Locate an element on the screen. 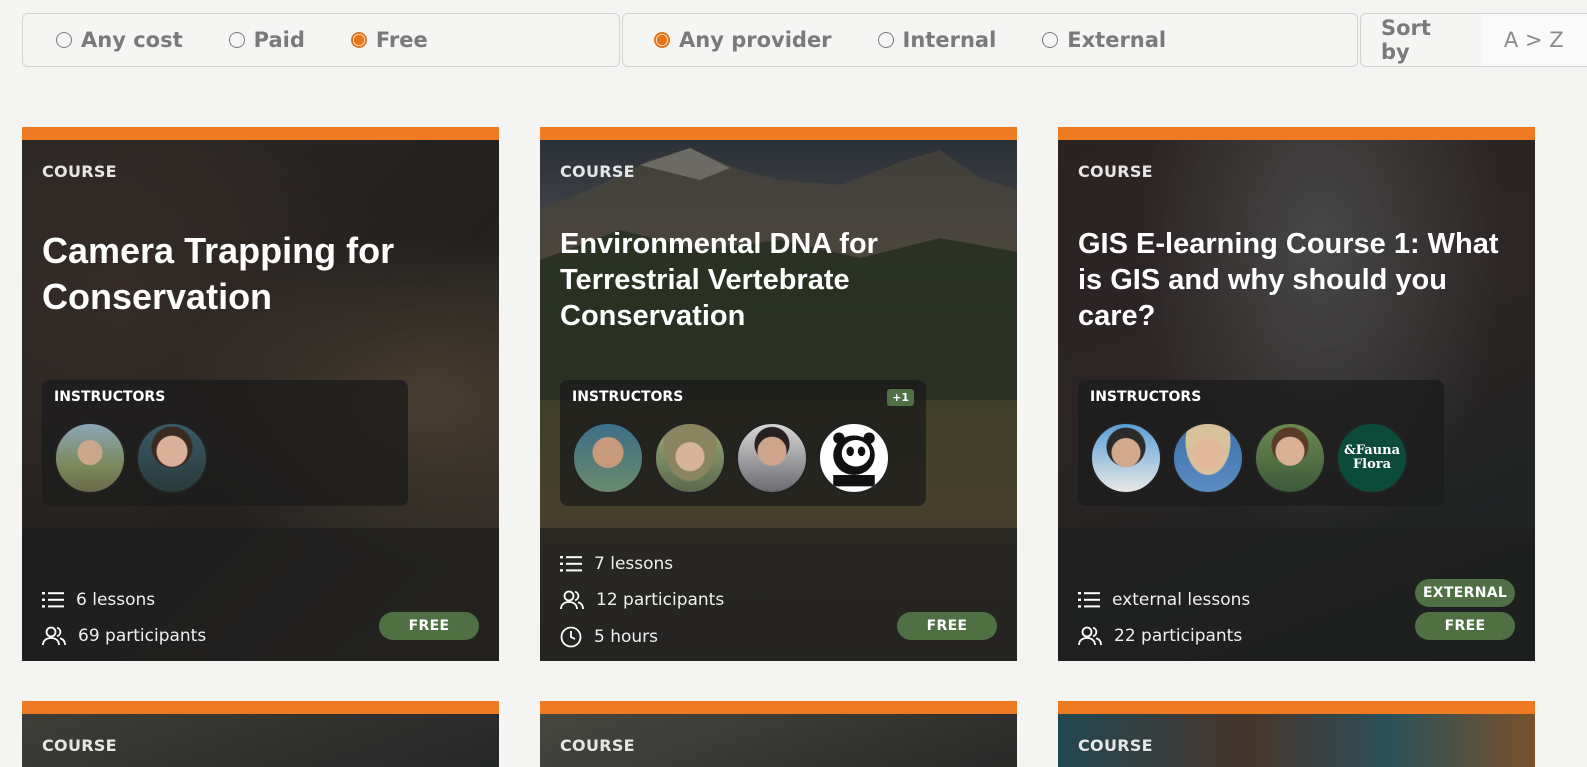 The height and width of the screenshot is (767, 1587). logo-text: &Fauna is located at coordinates (1371, 450).